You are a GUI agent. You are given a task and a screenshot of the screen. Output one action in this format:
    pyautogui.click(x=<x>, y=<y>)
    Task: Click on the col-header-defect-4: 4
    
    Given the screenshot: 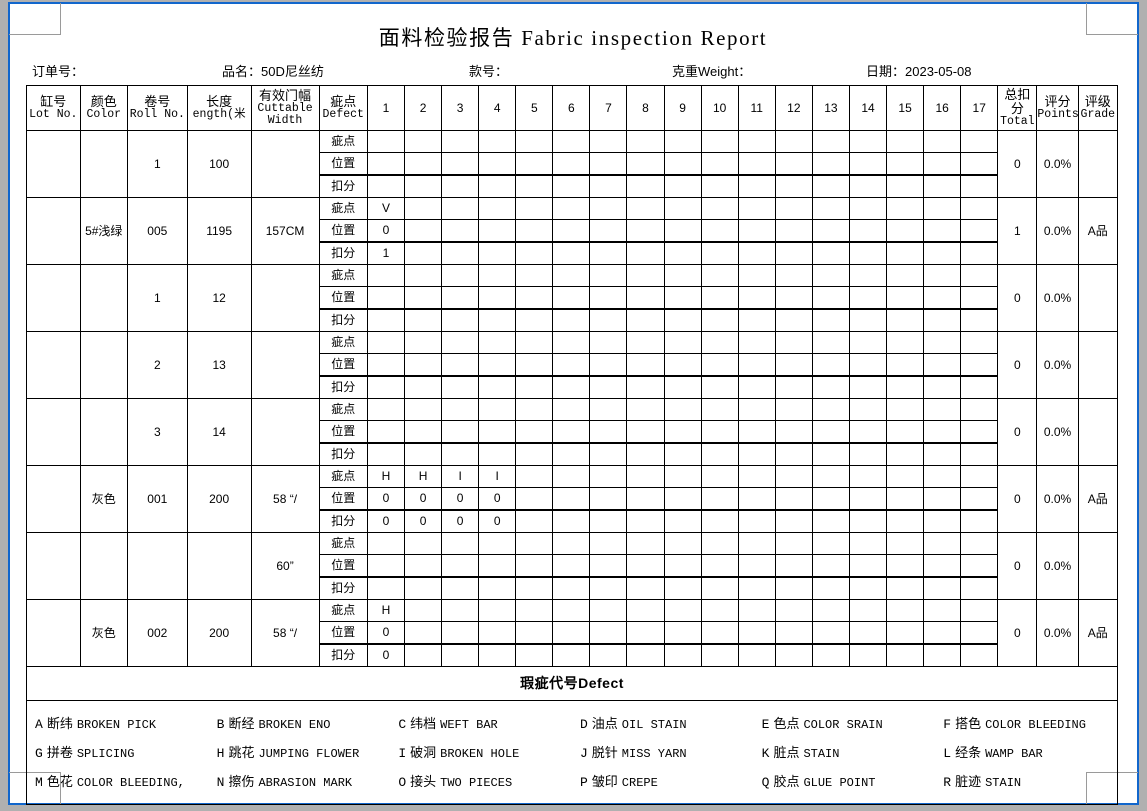 What is the action you would take?
    pyautogui.click(x=497, y=108)
    